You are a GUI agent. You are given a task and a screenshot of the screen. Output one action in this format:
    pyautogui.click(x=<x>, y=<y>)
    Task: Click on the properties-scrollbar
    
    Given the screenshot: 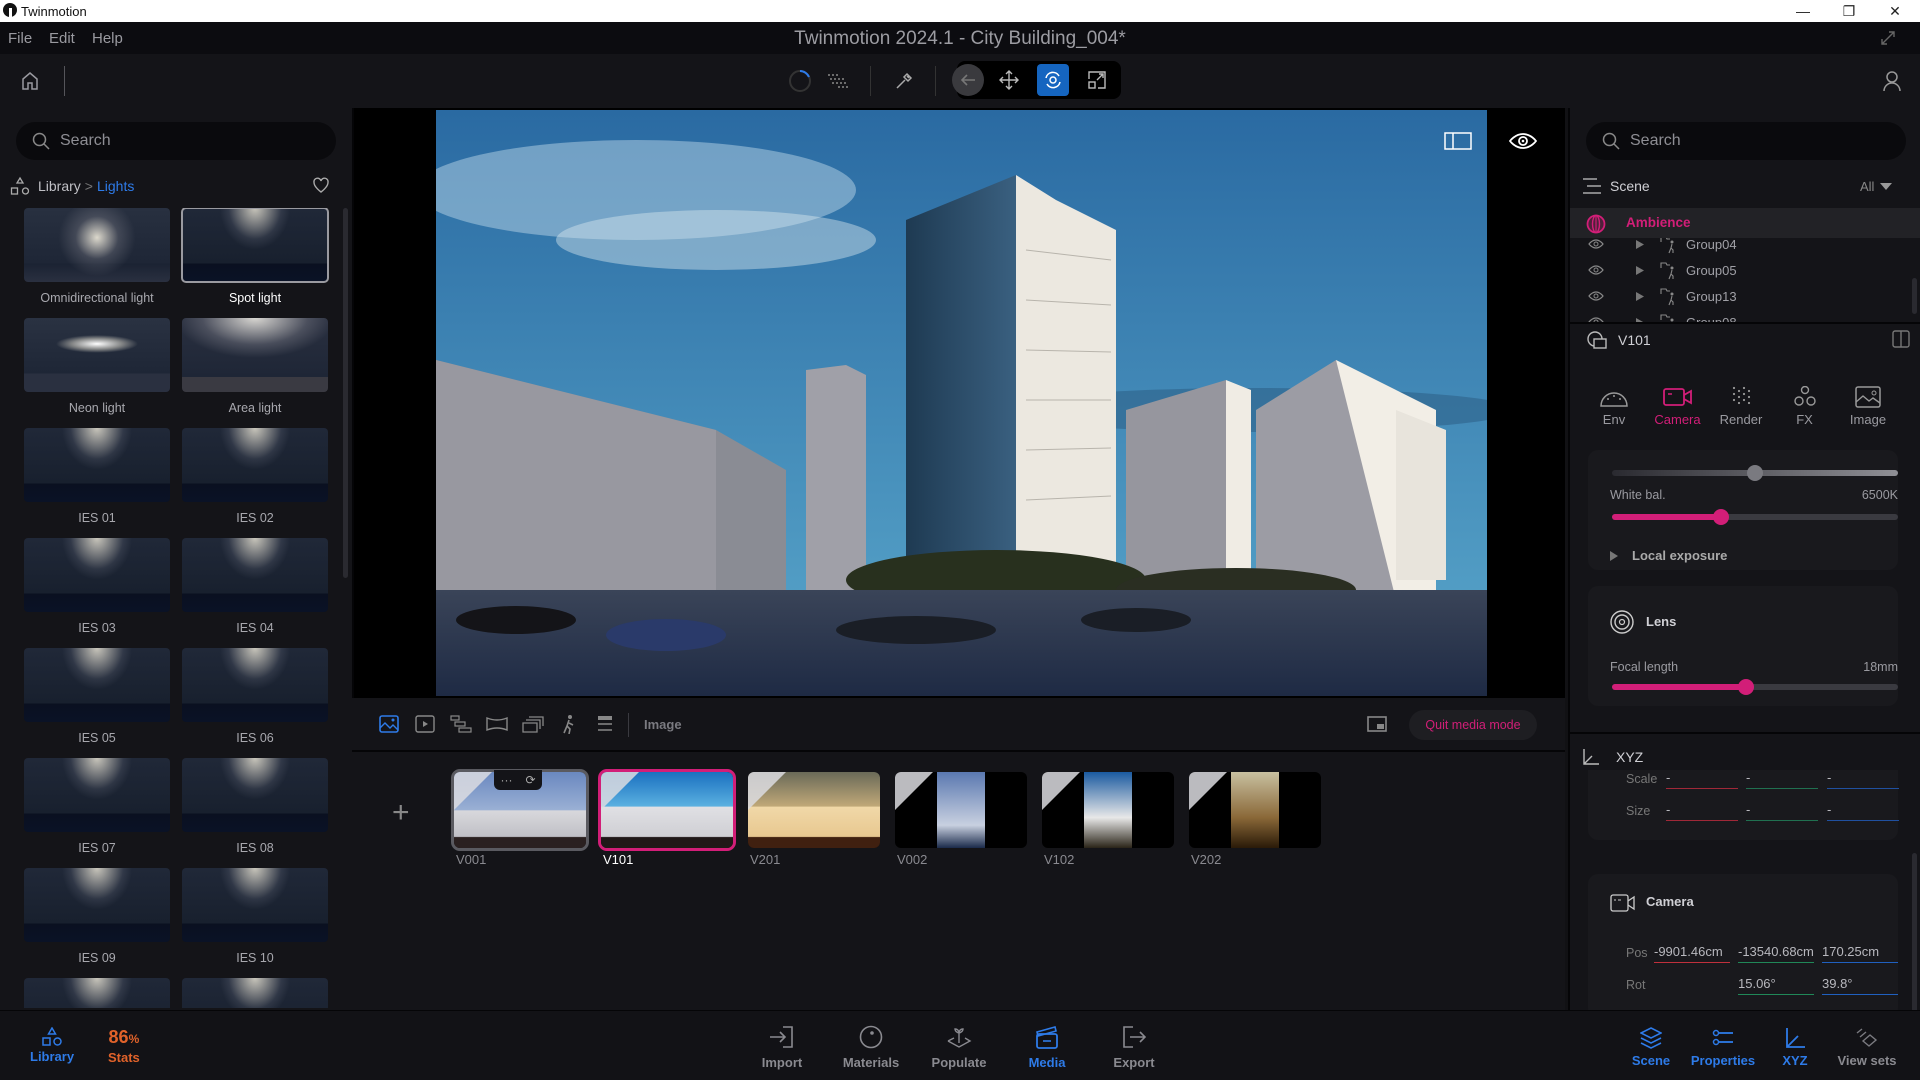 What is the action you would take?
    pyautogui.click(x=1914, y=933)
    